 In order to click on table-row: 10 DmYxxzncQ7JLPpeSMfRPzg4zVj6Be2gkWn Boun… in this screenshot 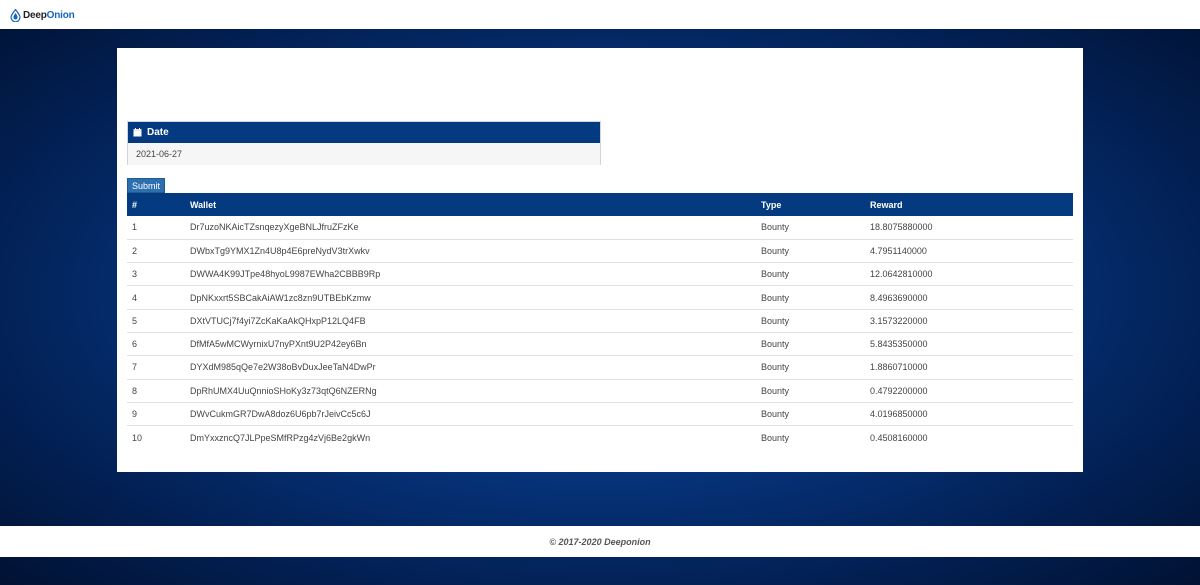, I will do `click(600, 437)`.